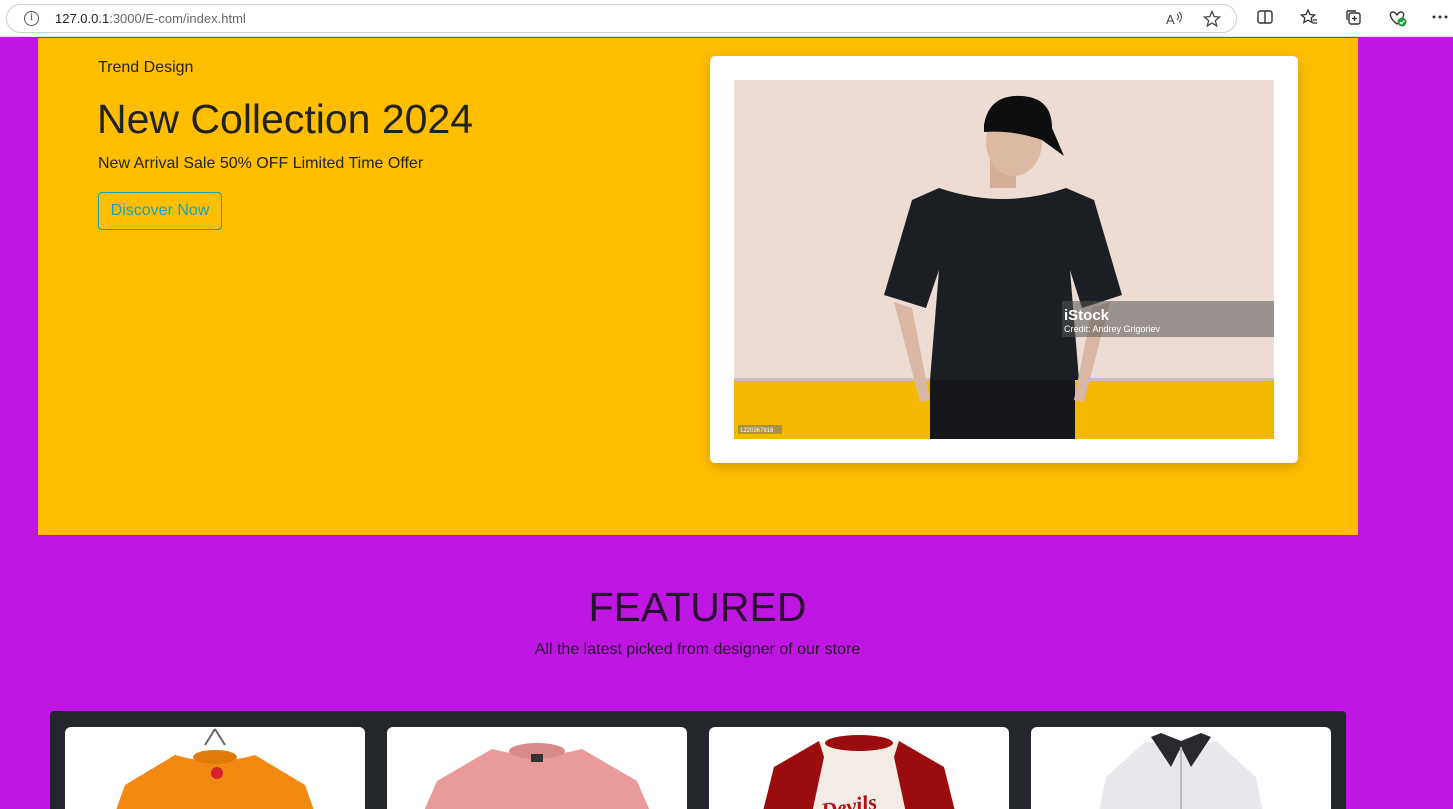  I want to click on url-host: 127.0.0.1, so click(82, 18).